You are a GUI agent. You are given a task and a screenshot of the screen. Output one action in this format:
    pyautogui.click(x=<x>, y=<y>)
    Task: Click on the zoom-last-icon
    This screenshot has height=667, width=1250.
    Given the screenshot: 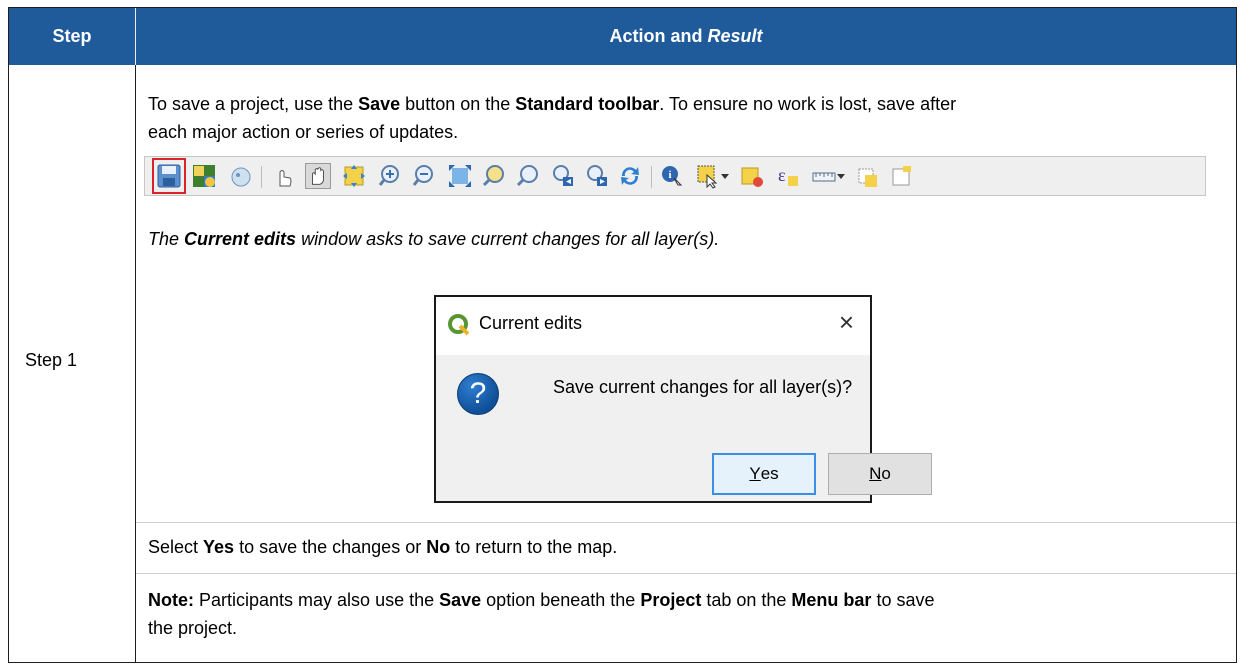 What is the action you would take?
    pyautogui.click(x=562, y=176)
    